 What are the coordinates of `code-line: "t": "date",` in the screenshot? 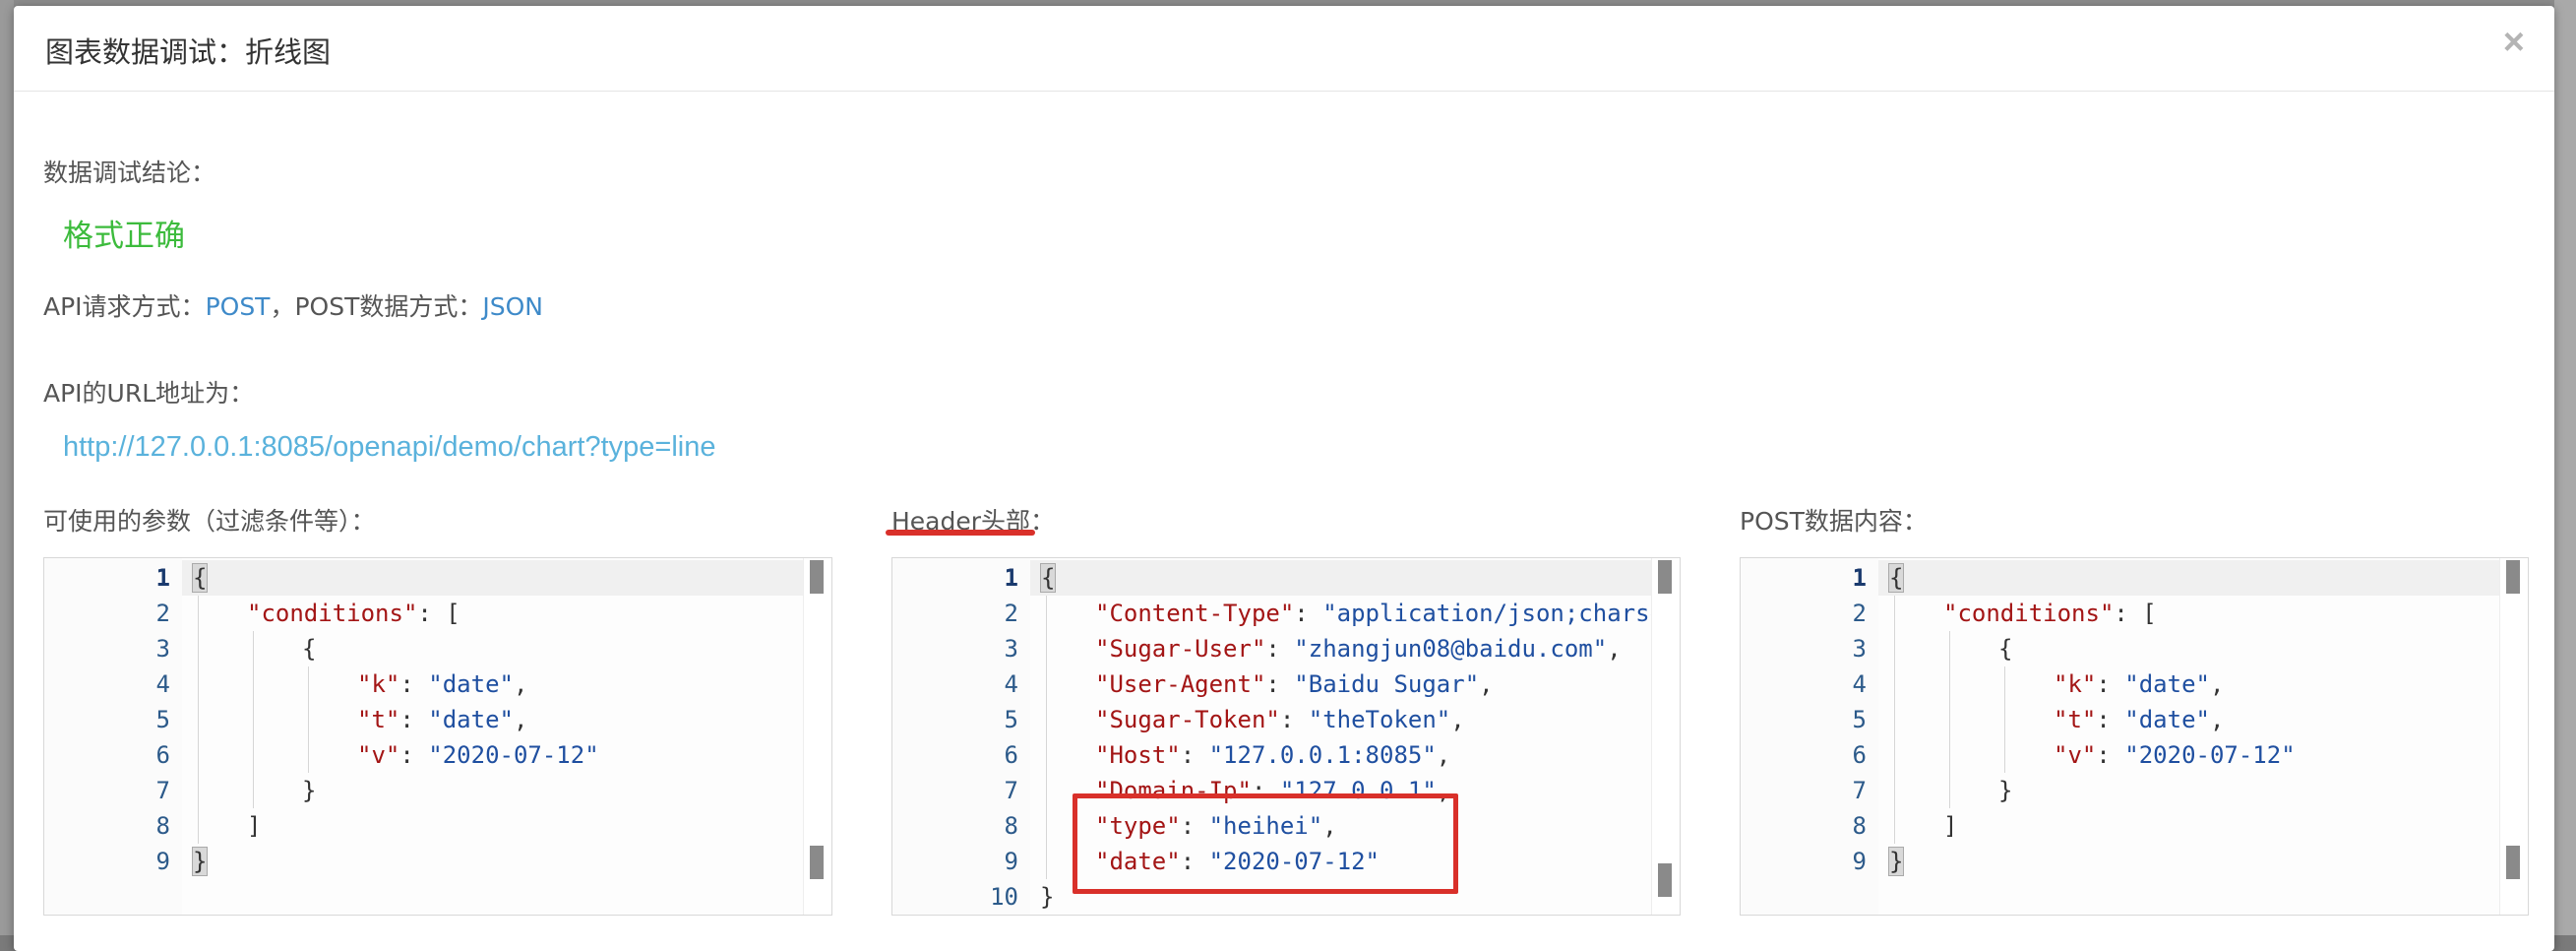 It's located at (442, 719).